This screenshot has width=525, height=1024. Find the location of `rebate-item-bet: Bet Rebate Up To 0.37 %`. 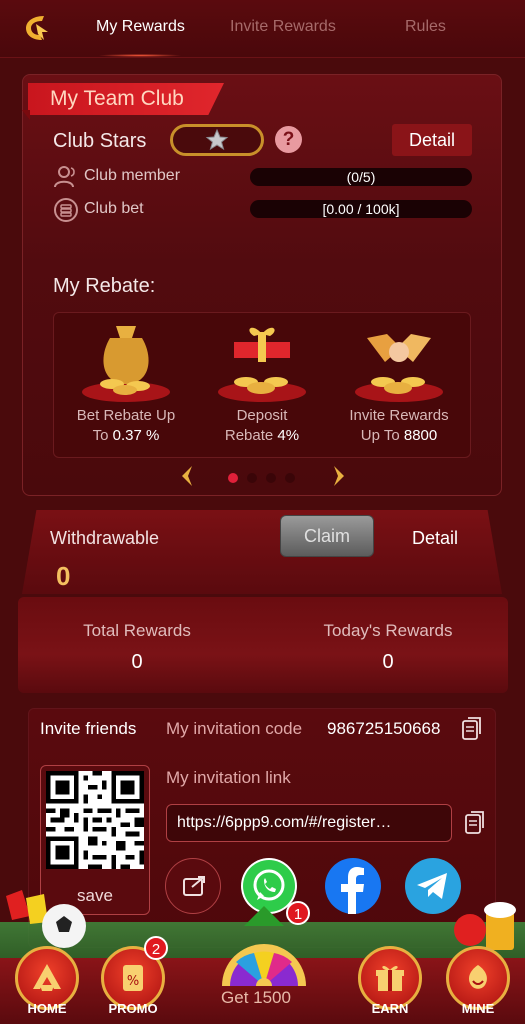

rebate-item-bet: Bet Rebate Up To 0.37 % is located at coordinates (126, 382).